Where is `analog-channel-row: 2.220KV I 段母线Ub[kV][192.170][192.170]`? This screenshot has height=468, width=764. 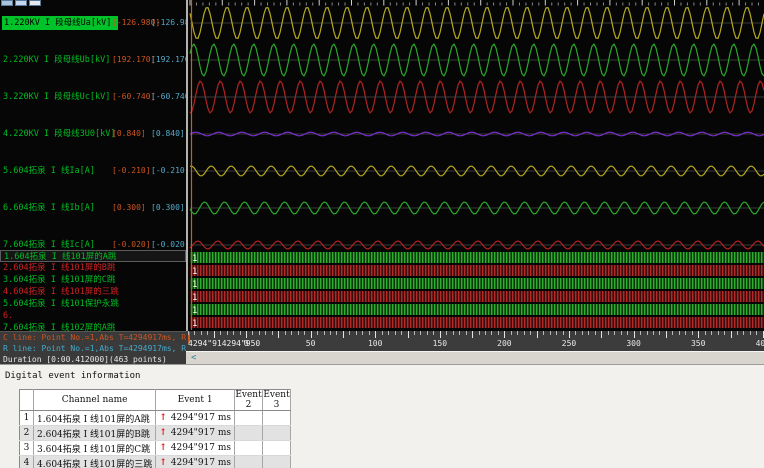
analog-channel-row: 2.220KV I 段母线Ub[kV][192.170][192.170] is located at coordinates (93, 60).